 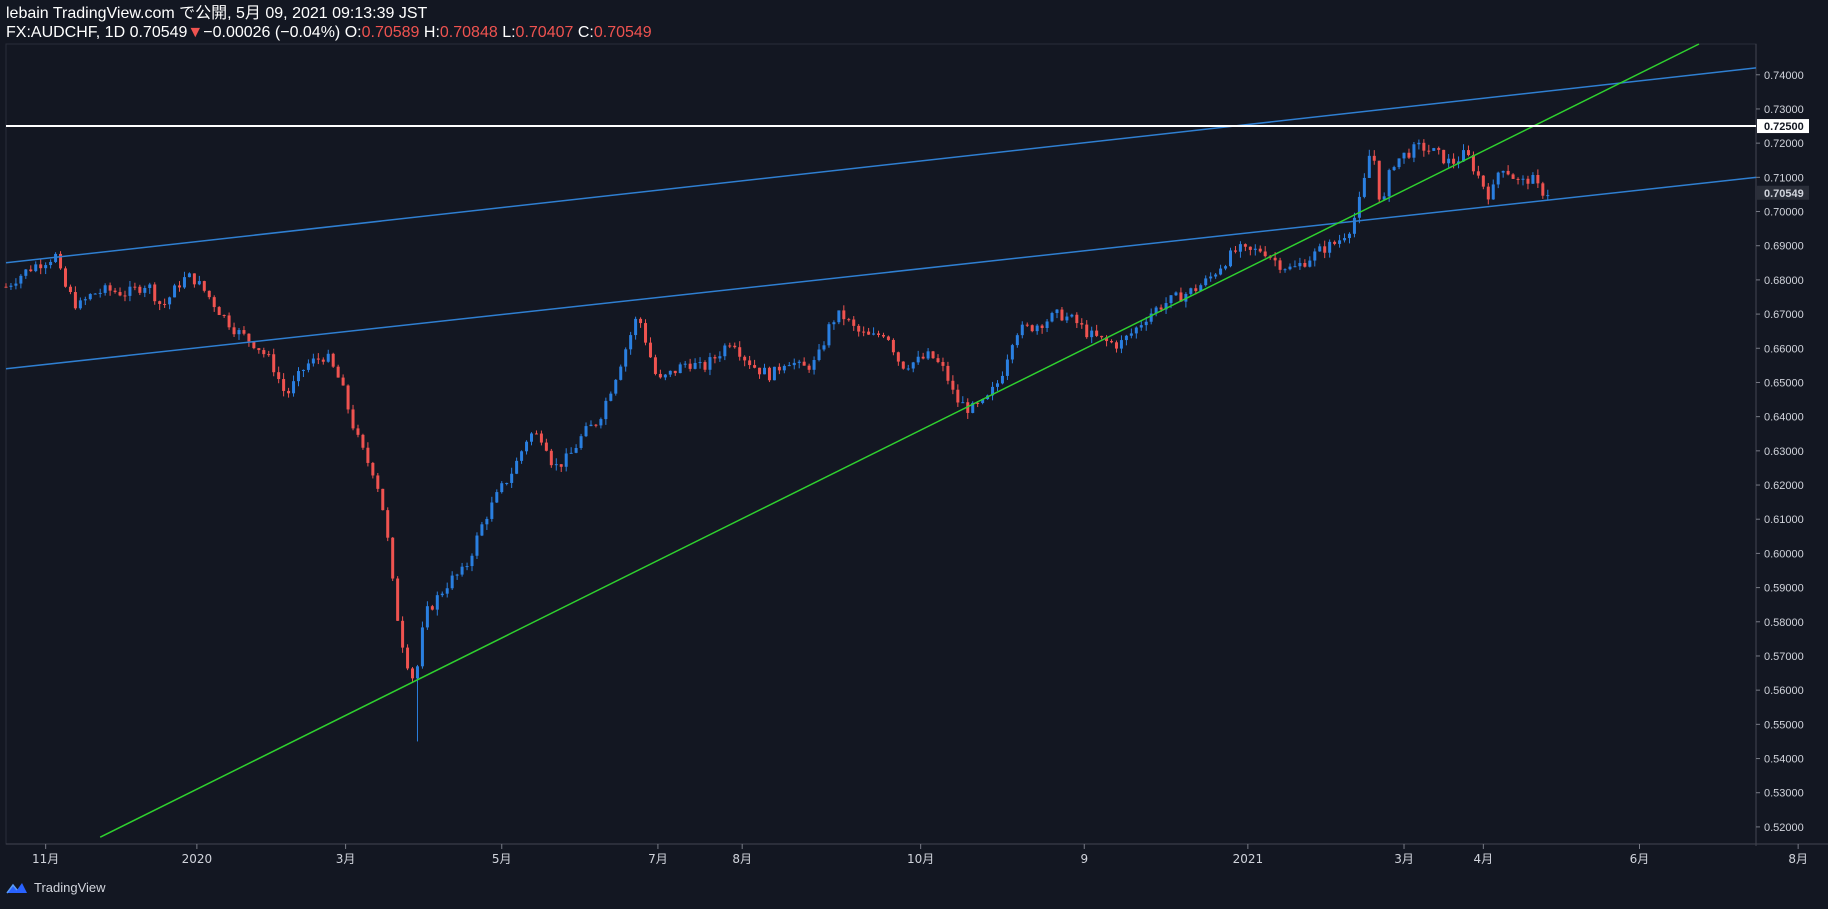 What do you see at coordinates (1784, 418) in the screenshot?
I see `price-tick-label: 0.64000` at bounding box center [1784, 418].